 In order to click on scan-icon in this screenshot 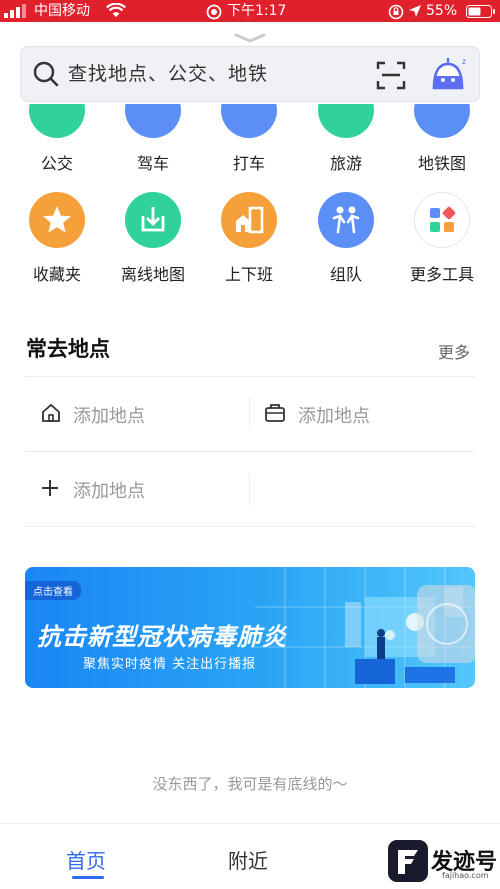, I will do `click(391, 77)`.